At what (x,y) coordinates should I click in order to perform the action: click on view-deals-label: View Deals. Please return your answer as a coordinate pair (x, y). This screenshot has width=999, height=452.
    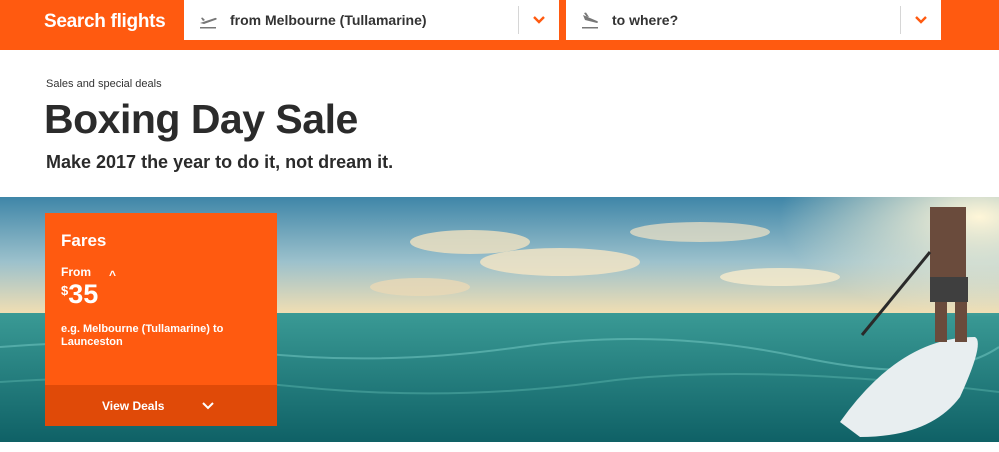
    Looking at the image, I should click on (133, 406).